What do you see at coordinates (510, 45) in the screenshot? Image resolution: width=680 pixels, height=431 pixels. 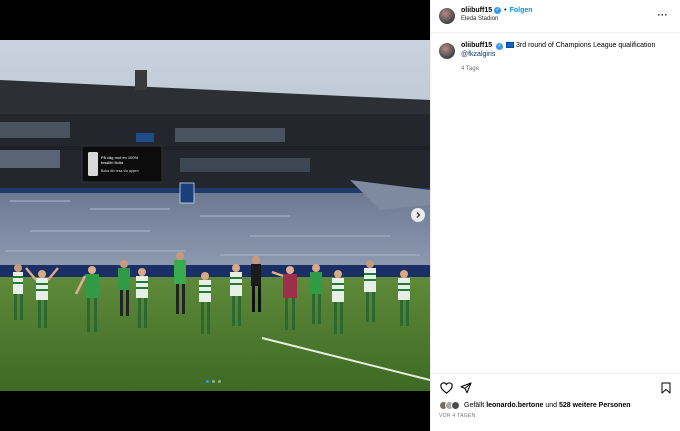 I see `flag-emoji-icon` at bounding box center [510, 45].